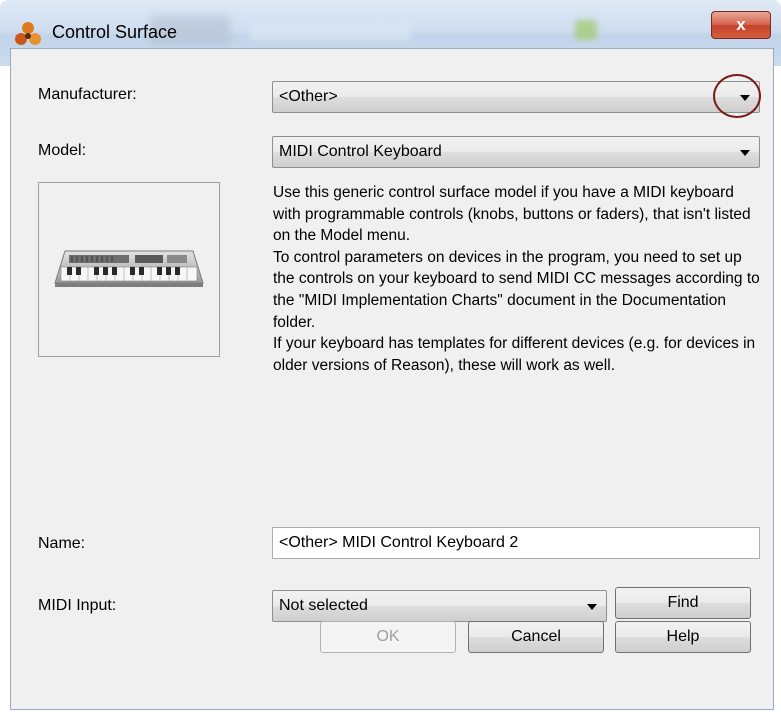  What do you see at coordinates (87, 94) in the screenshot?
I see `manufacturer-label: Manufacturer:` at bounding box center [87, 94].